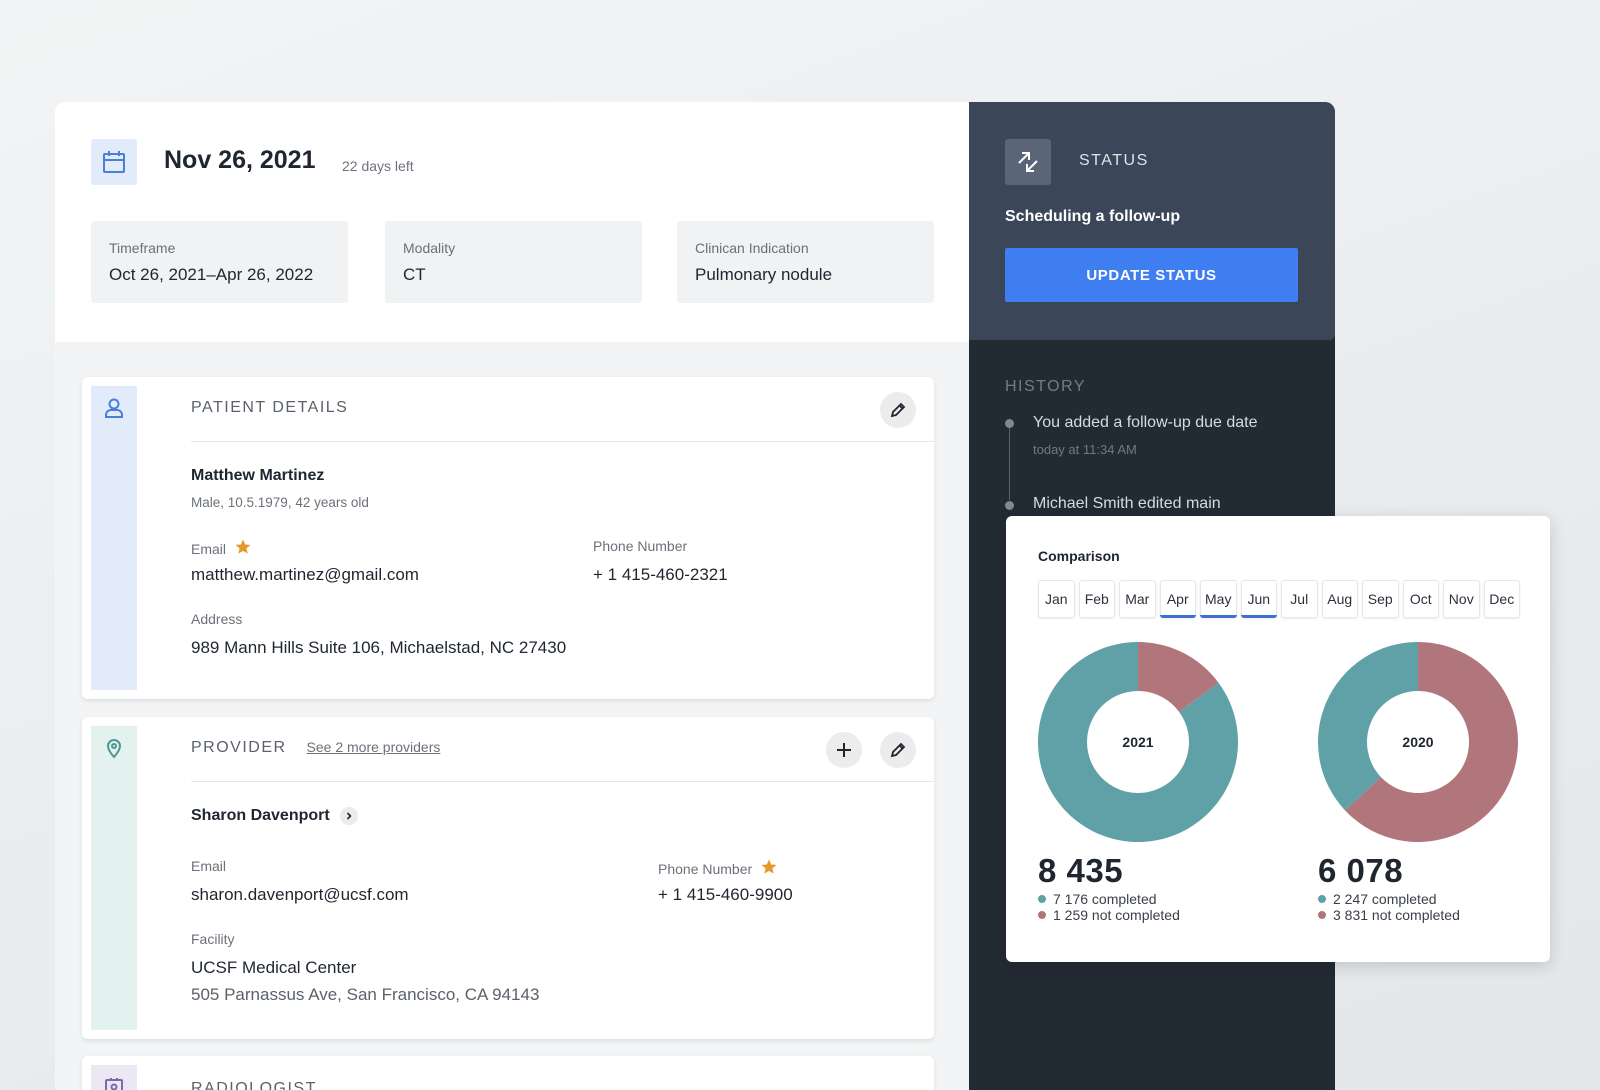 The height and width of the screenshot is (1090, 1600). What do you see at coordinates (258, 475) in the screenshot?
I see `patient-name: Matthew Martinez` at bounding box center [258, 475].